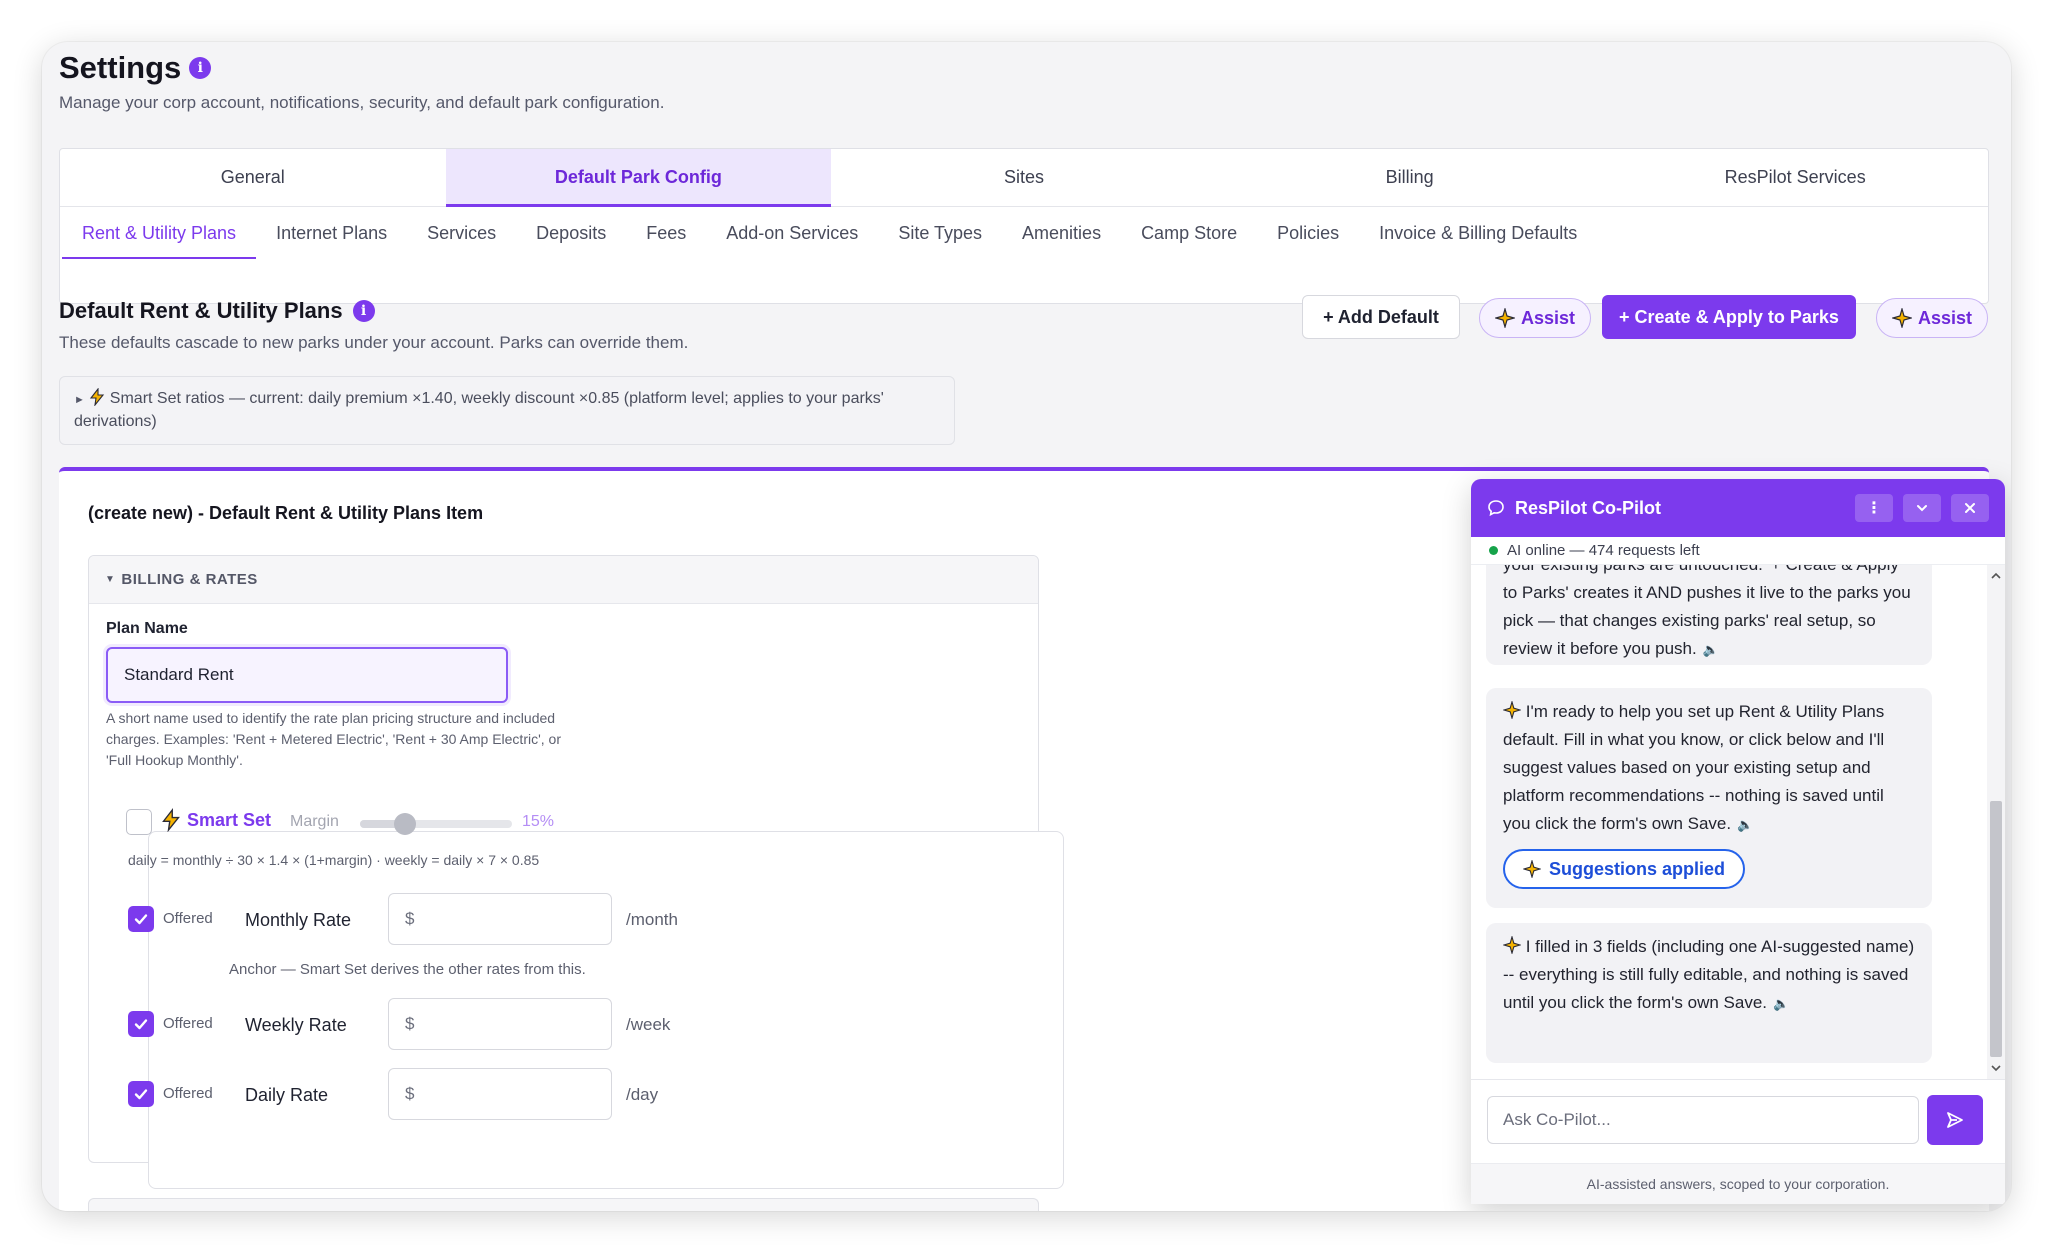  Describe the element at coordinates (216, 820) in the screenshot. I see `smart-set-title: Smart Set` at that location.